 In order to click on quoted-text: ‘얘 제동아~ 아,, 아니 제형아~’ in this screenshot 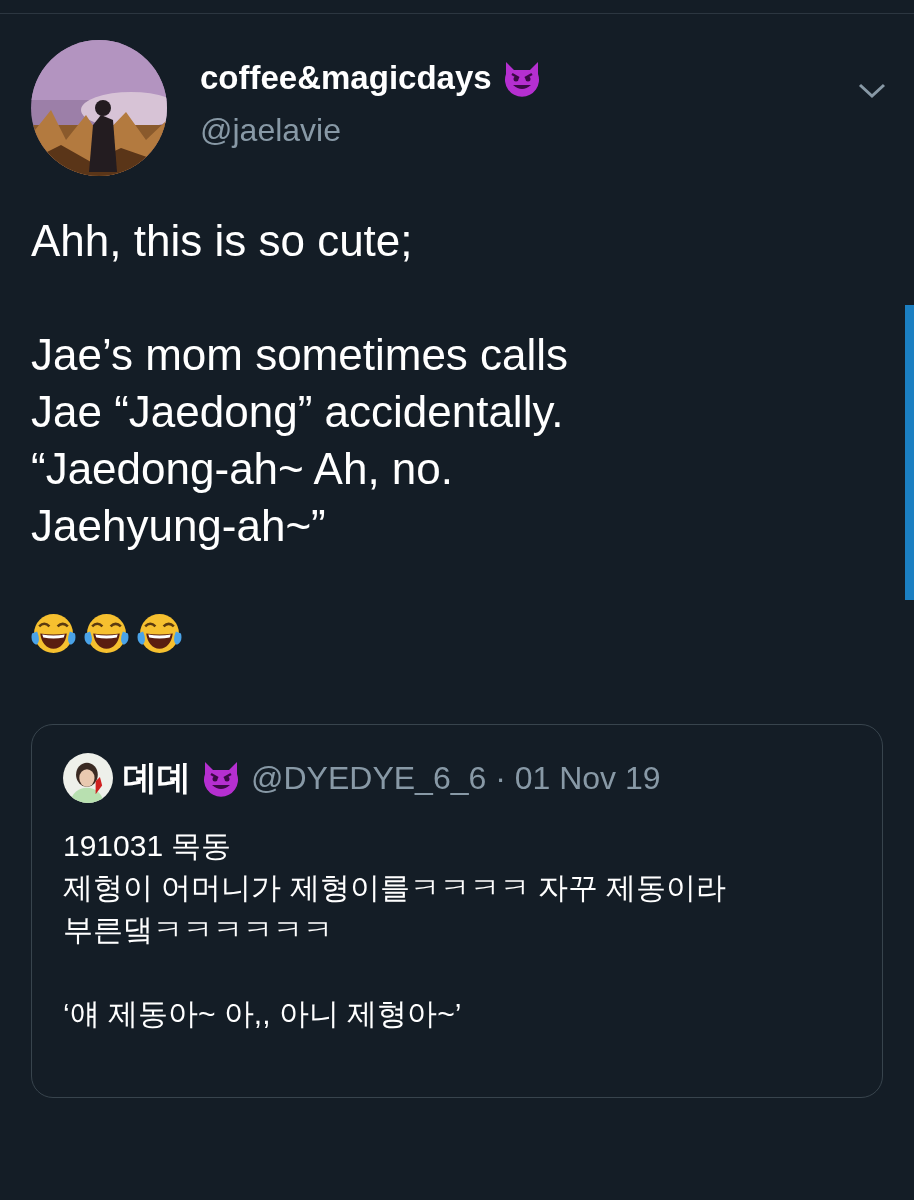, I will do `click(263, 1014)`.